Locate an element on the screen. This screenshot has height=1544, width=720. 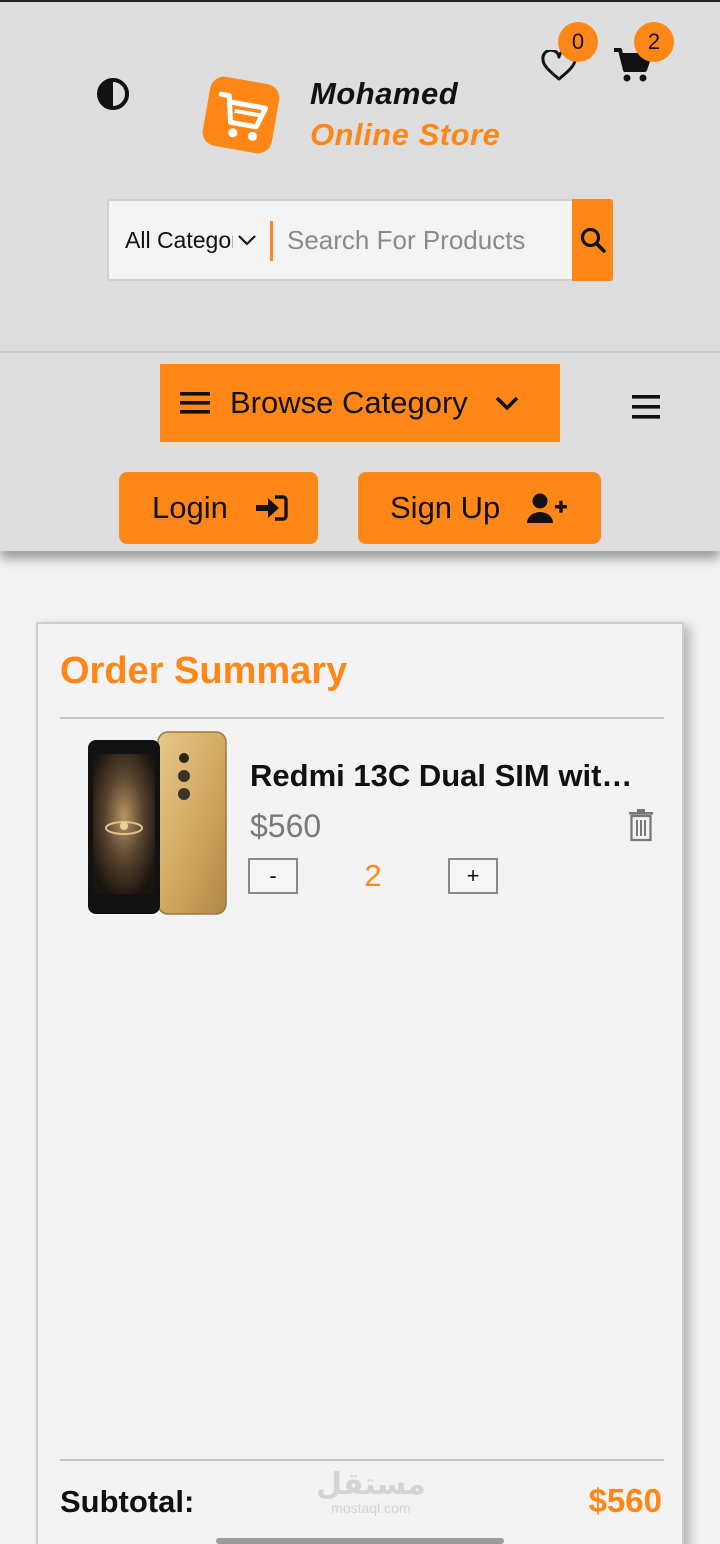
order-summary-title: Order Summary is located at coordinates (204, 671).